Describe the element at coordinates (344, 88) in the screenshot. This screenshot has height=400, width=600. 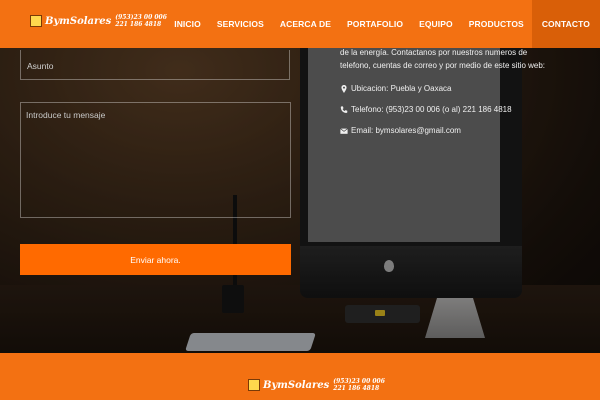
I see `map-marker-icon` at that location.